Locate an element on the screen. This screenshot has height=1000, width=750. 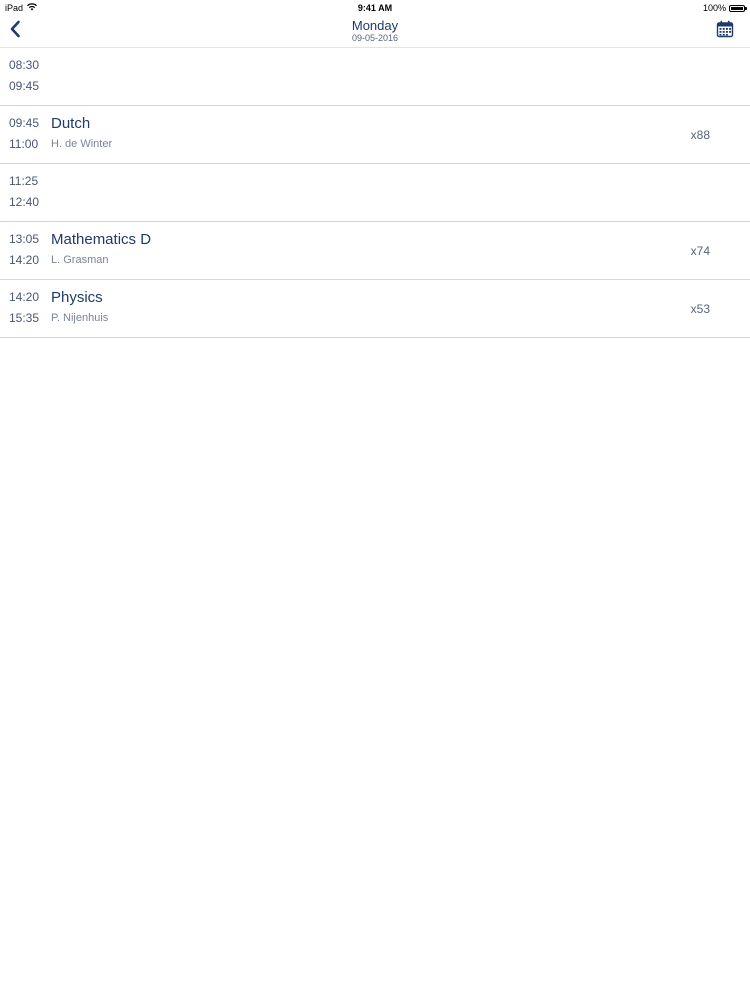
page-date: 09-05-2016 is located at coordinates (375, 38).